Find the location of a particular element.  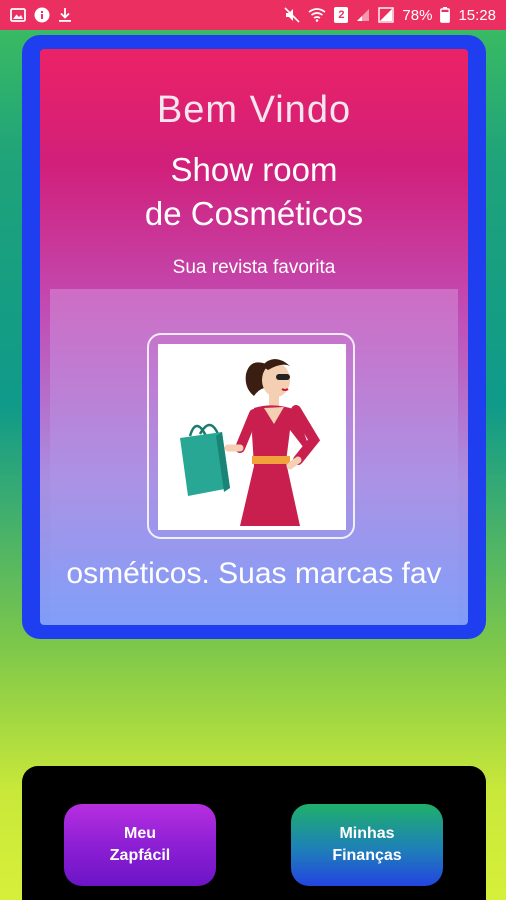

minhas-financas-line1: Minhas is located at coordinates (367, 833).